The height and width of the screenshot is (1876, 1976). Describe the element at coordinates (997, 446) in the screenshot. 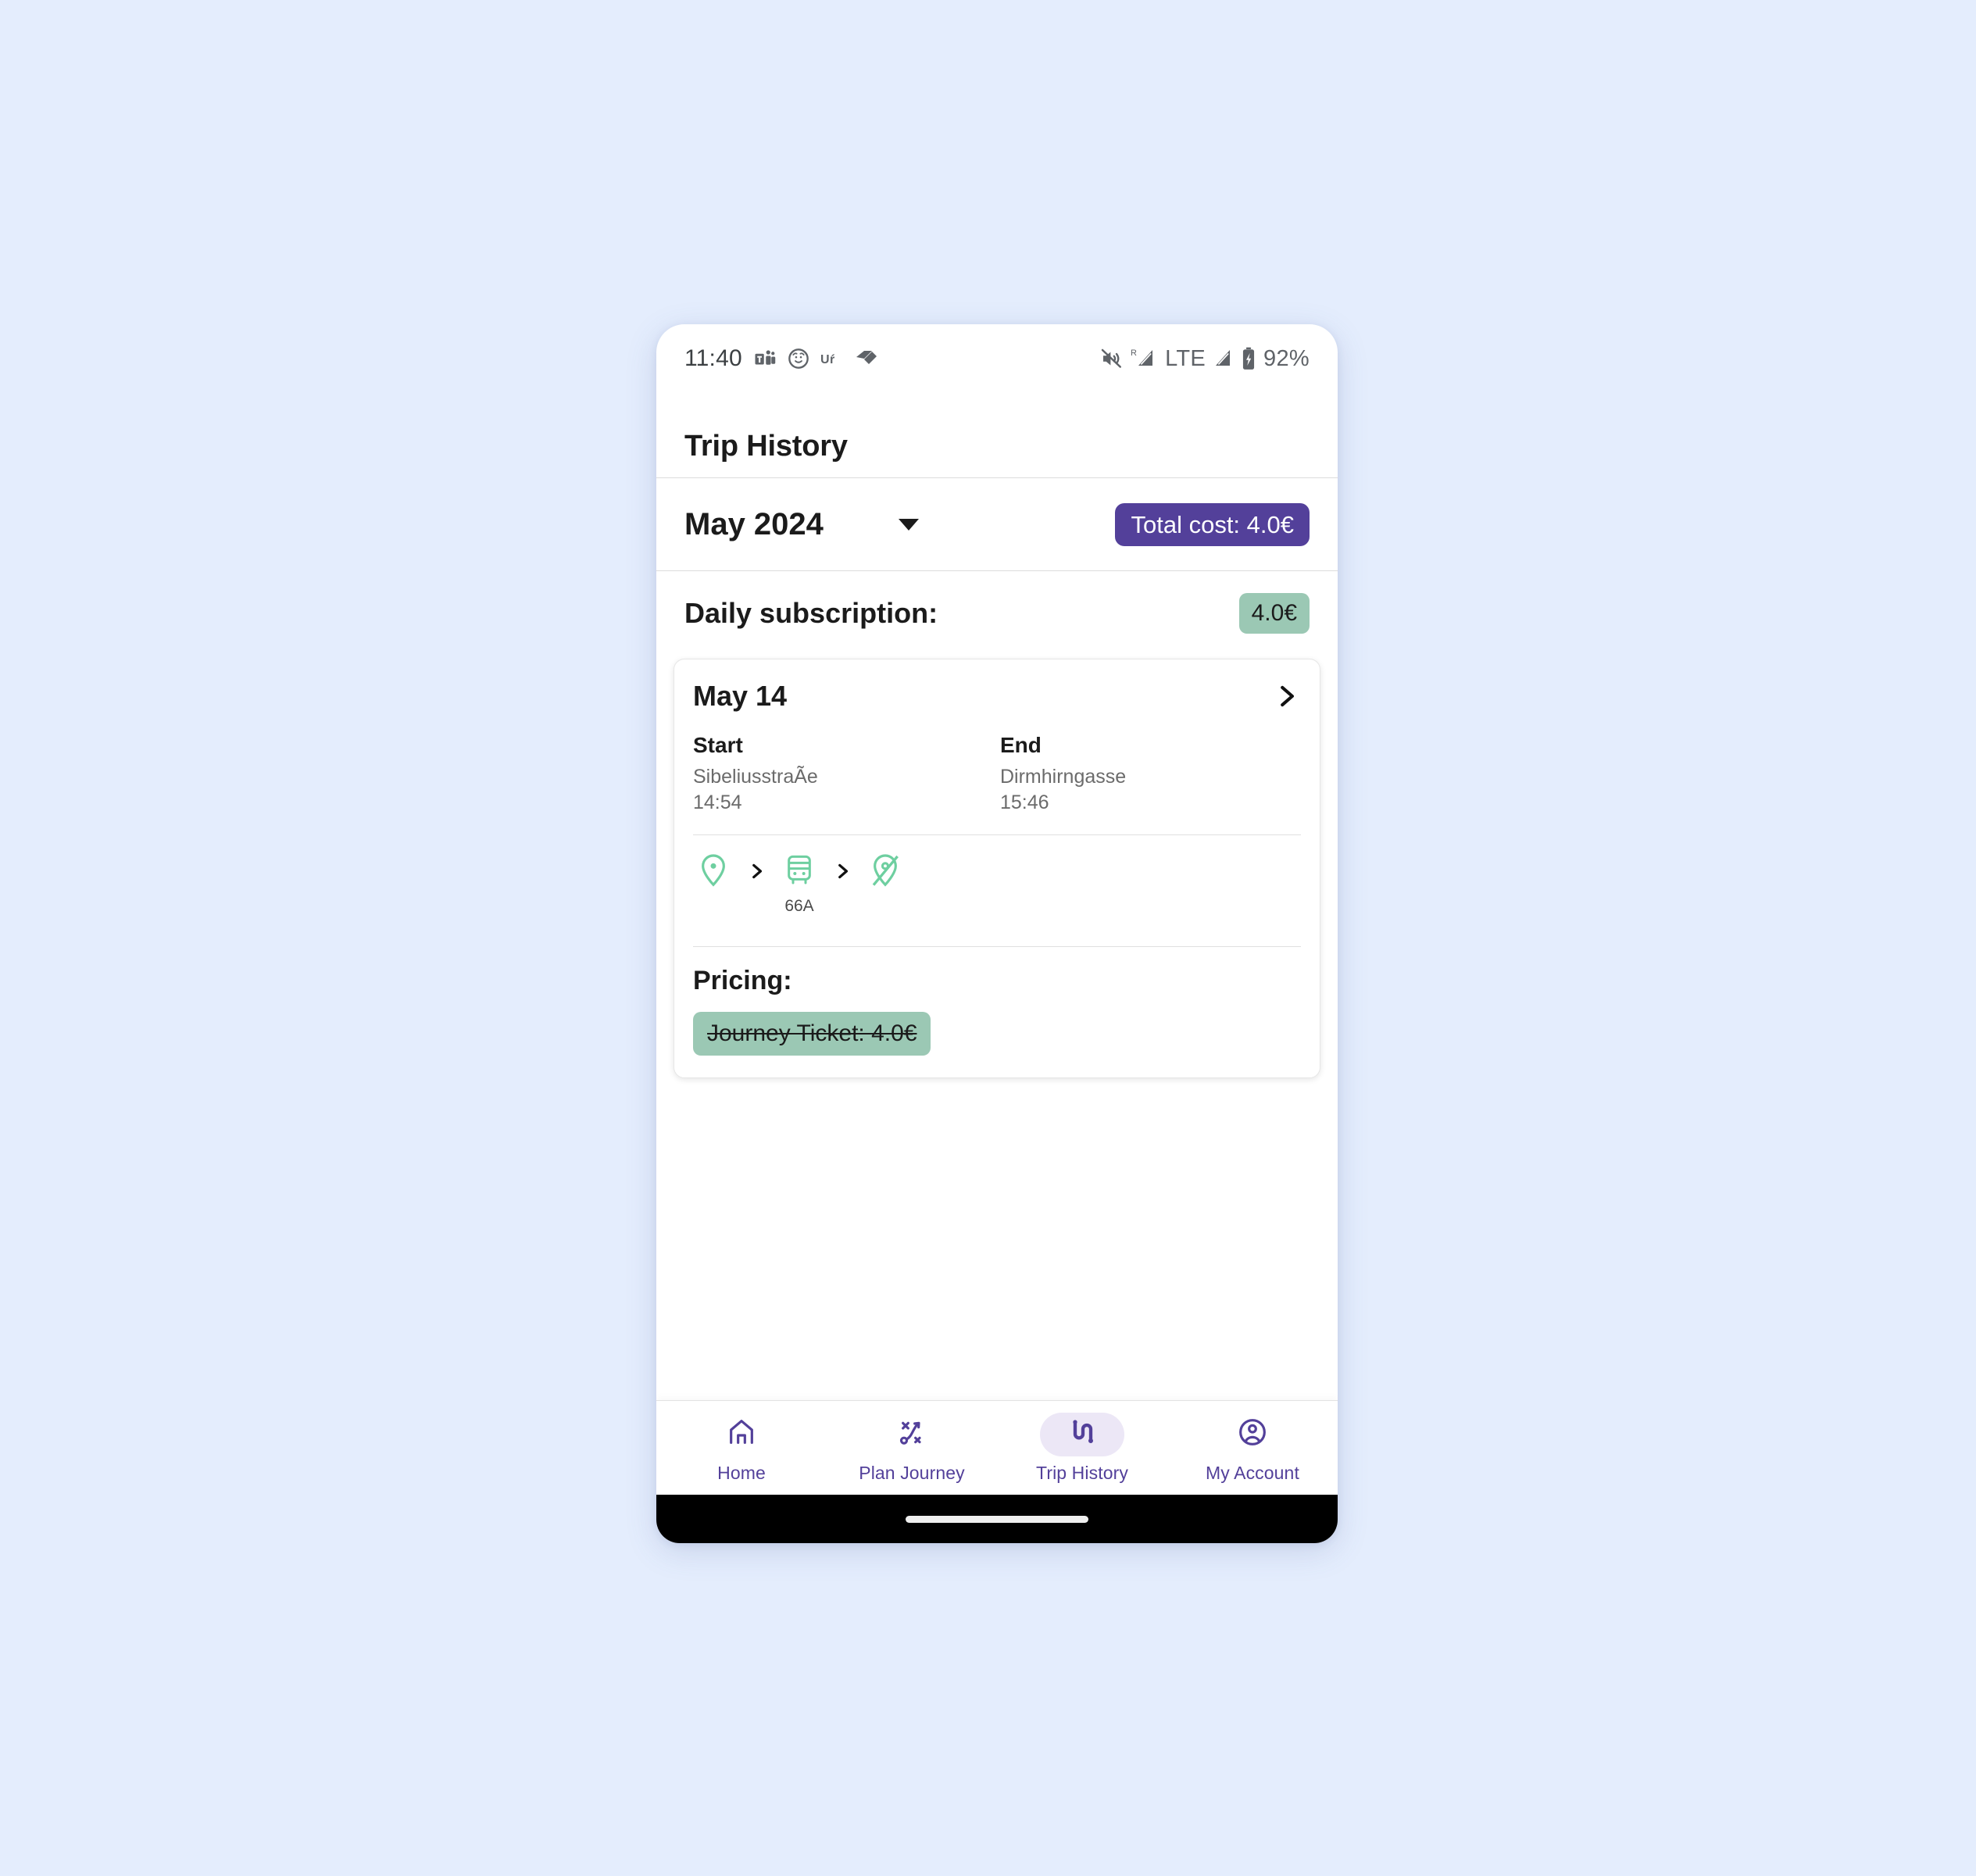

I see `app-bar: Trip History` at that location.